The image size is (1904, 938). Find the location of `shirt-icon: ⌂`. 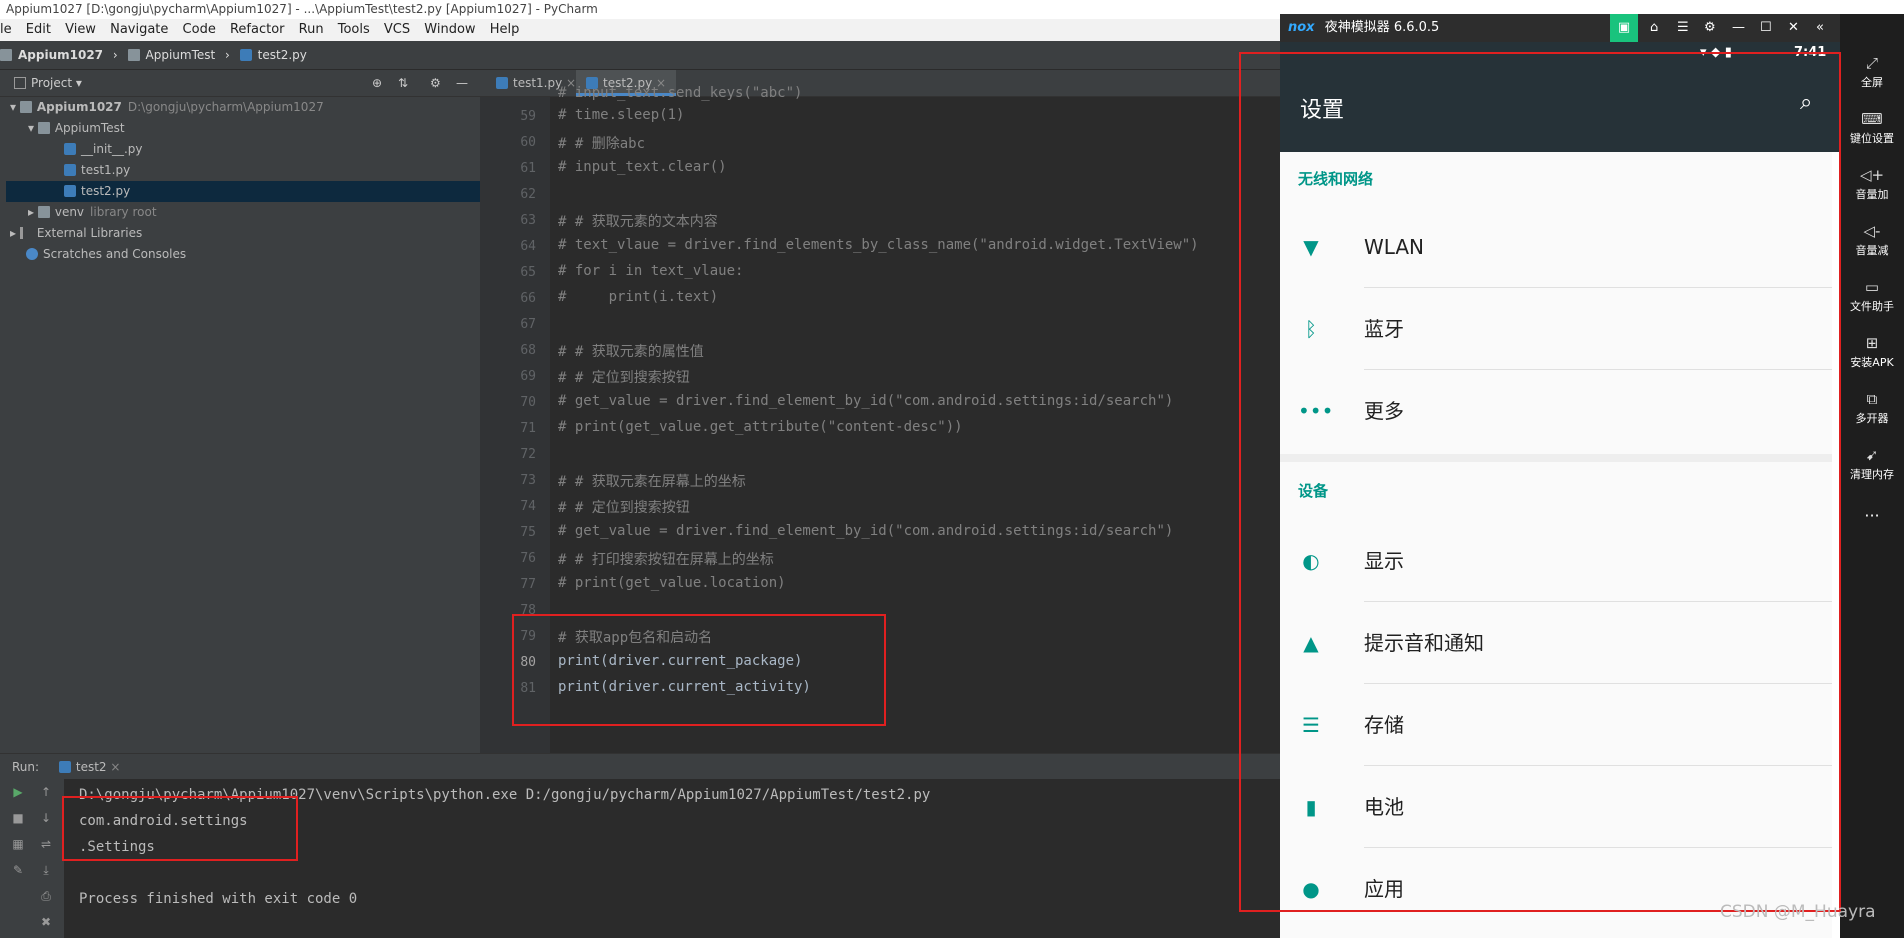

shirt-icon: ⌂ is located at coordinates (1654, 28).